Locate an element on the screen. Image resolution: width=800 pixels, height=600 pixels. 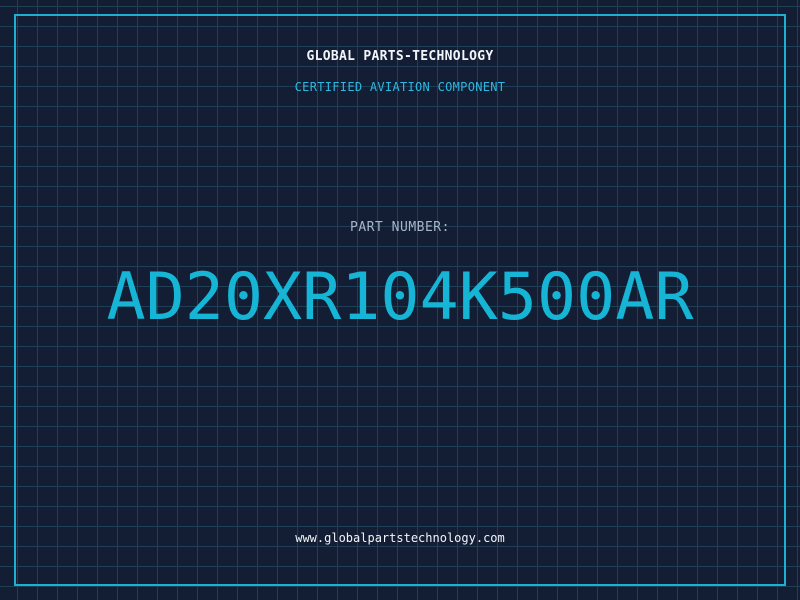
part-number-label: PART NUMBER: is located at coordinates (400, 227).